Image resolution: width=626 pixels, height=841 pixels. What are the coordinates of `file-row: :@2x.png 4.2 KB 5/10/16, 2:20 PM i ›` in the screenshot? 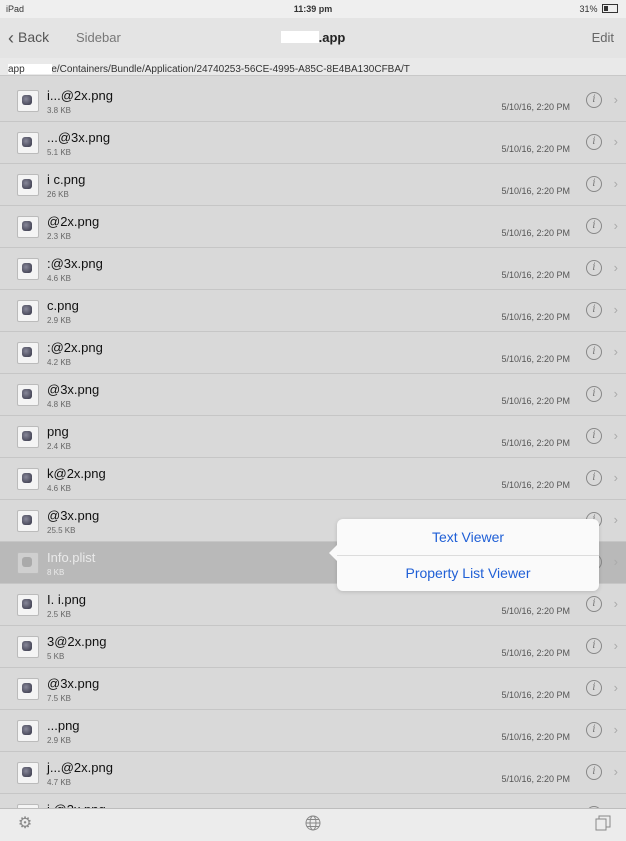 It's located at (313, 353).